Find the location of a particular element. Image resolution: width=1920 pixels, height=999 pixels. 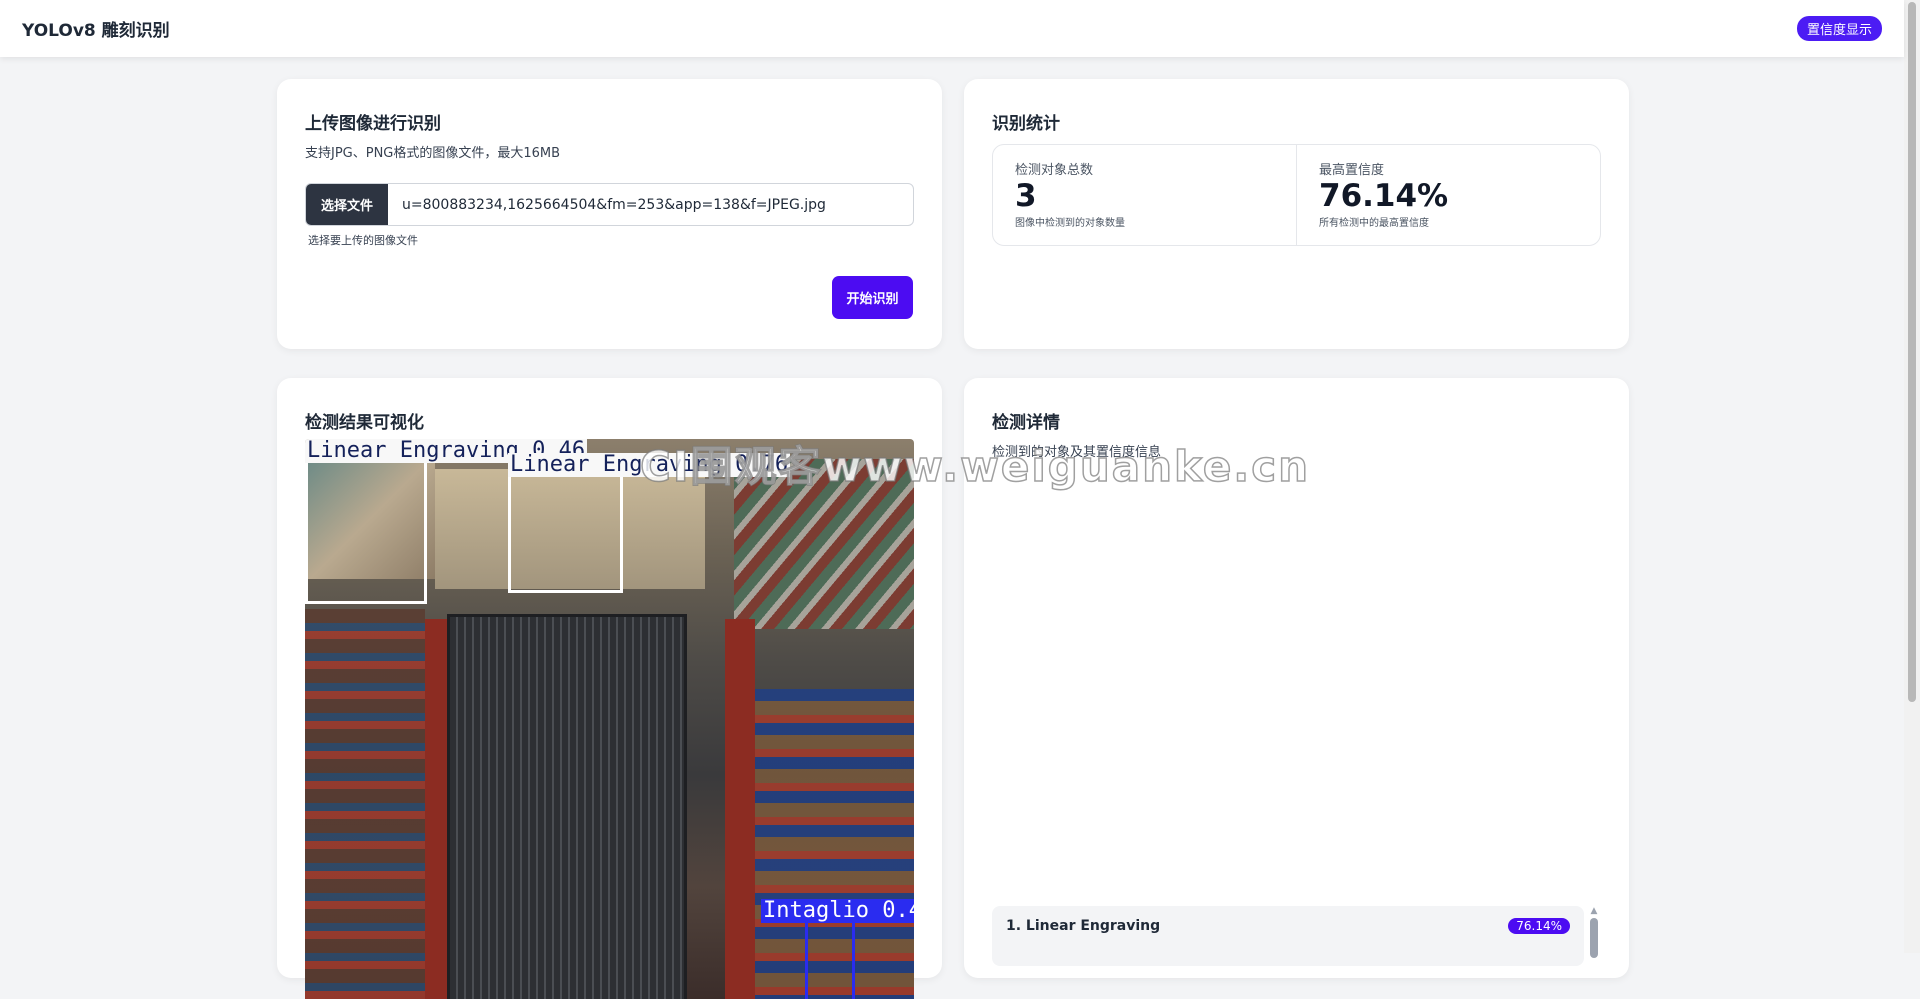

scroll-up-icon: ▲ is located at coordinates (1594, 911).